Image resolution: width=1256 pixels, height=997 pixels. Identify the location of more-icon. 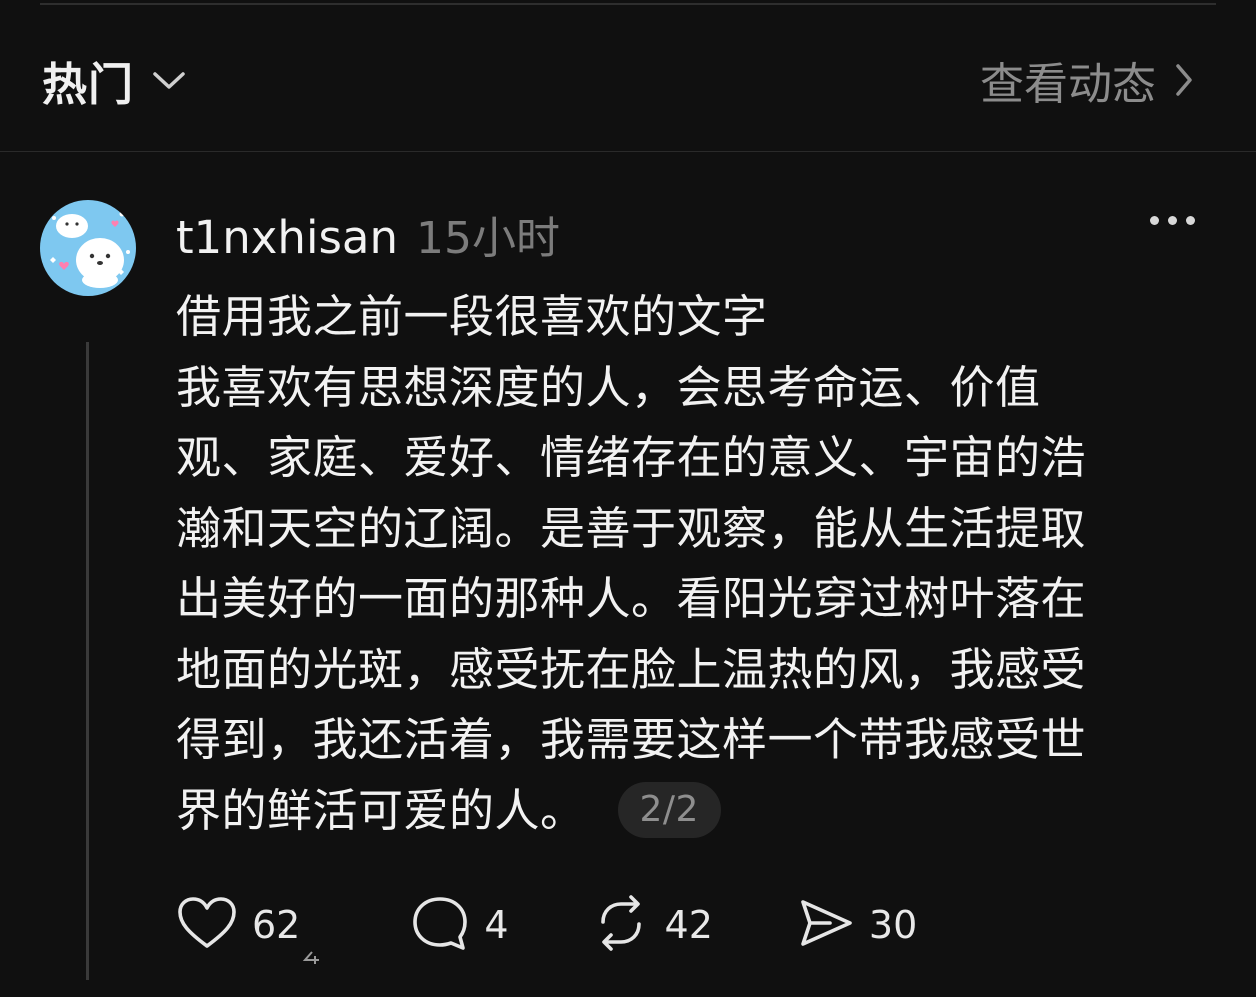
(1172, 220).